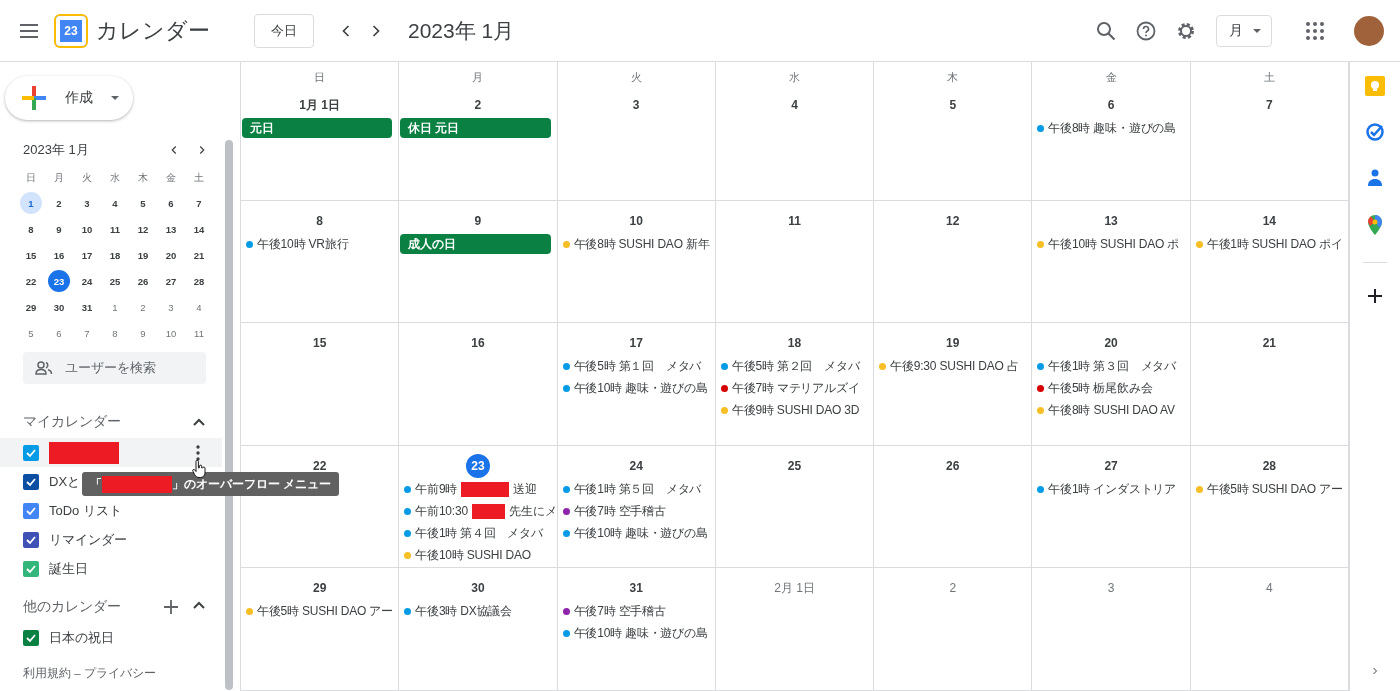 The image size is (1400, 691). Describe the element at coordinates (794, 388) in the screenshot. I see `event-item: 午後7時 マテリアルズイ` at that location.